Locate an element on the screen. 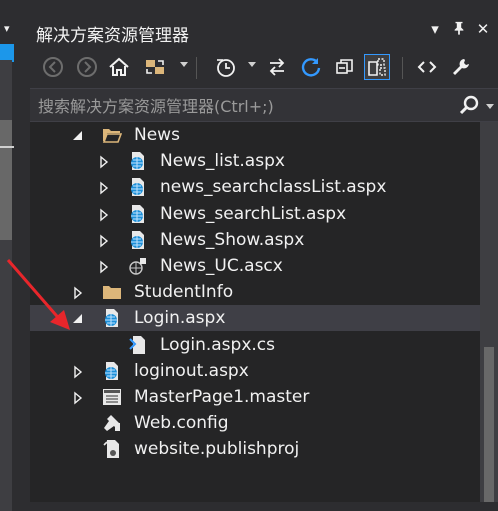  properties-button is located at coordinates (461, 67).